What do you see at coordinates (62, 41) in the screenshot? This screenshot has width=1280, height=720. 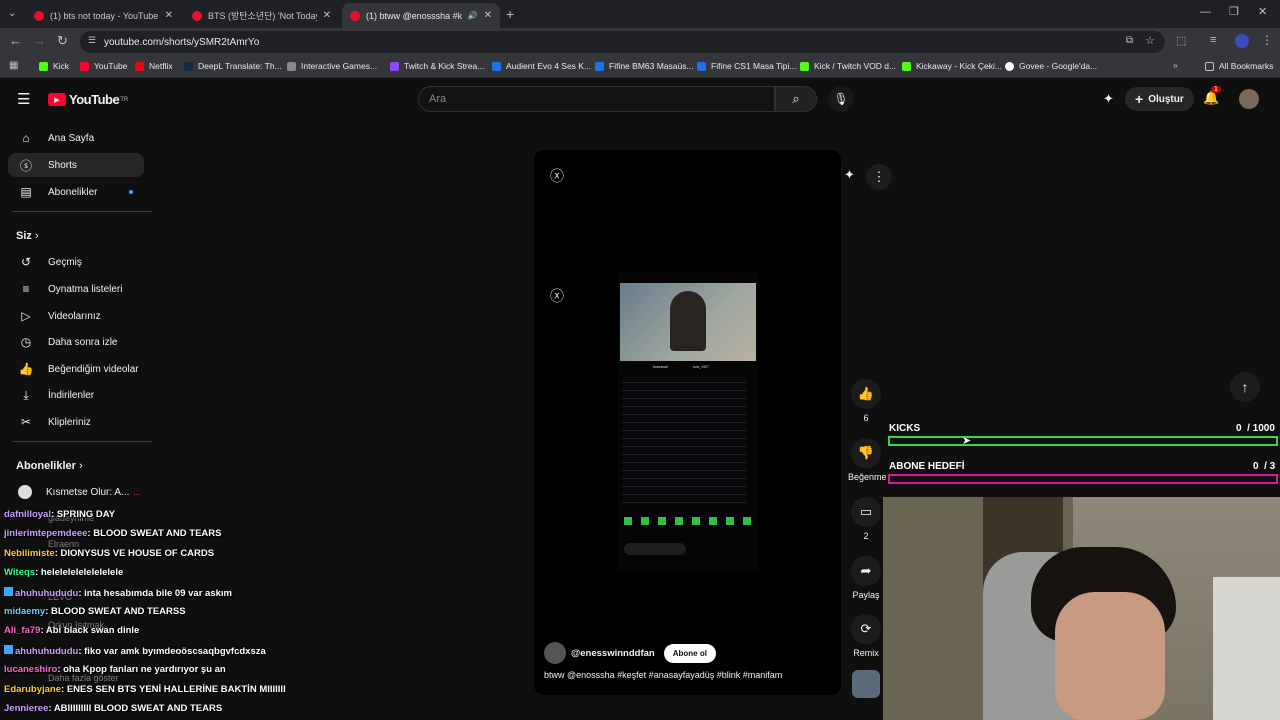 I see `reload-icon: ↻` at bounding box center [62, 41].